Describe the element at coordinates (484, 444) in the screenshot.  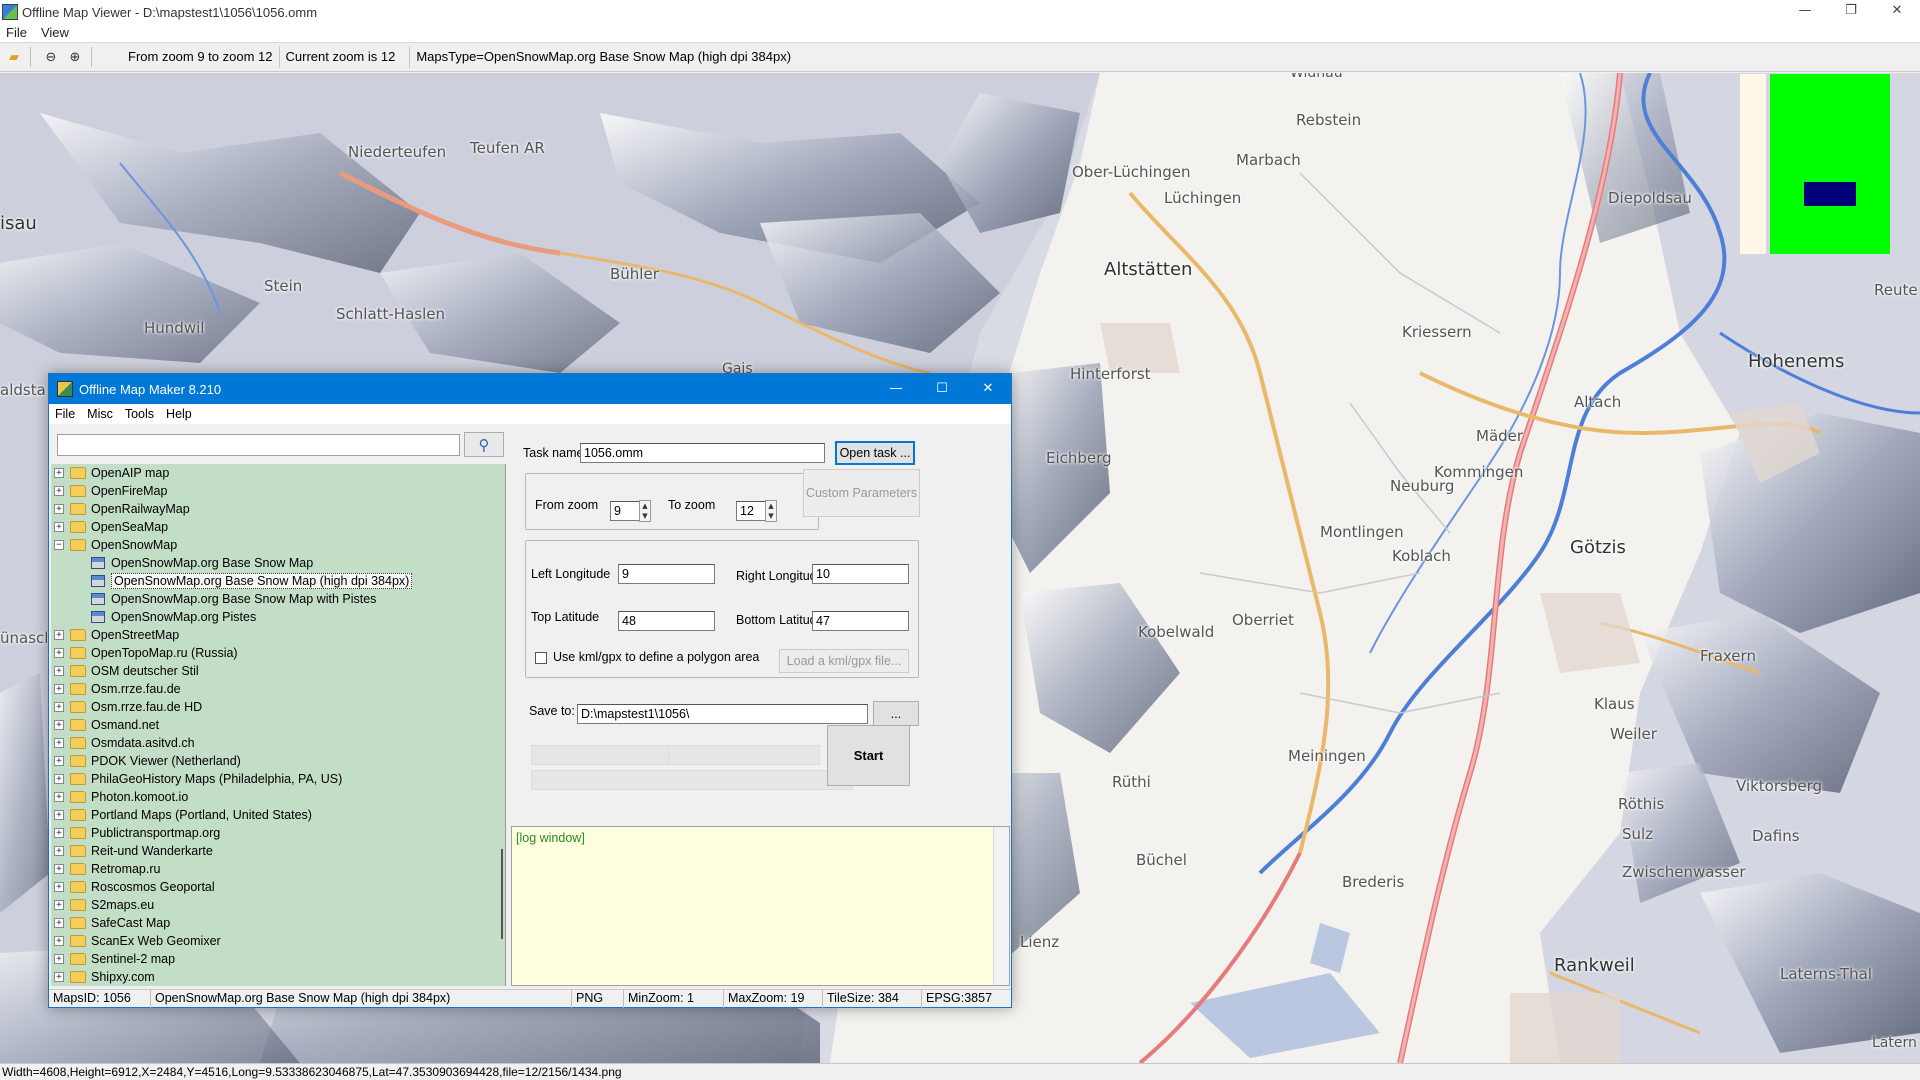
I see `search-button: ⚲` at that location.